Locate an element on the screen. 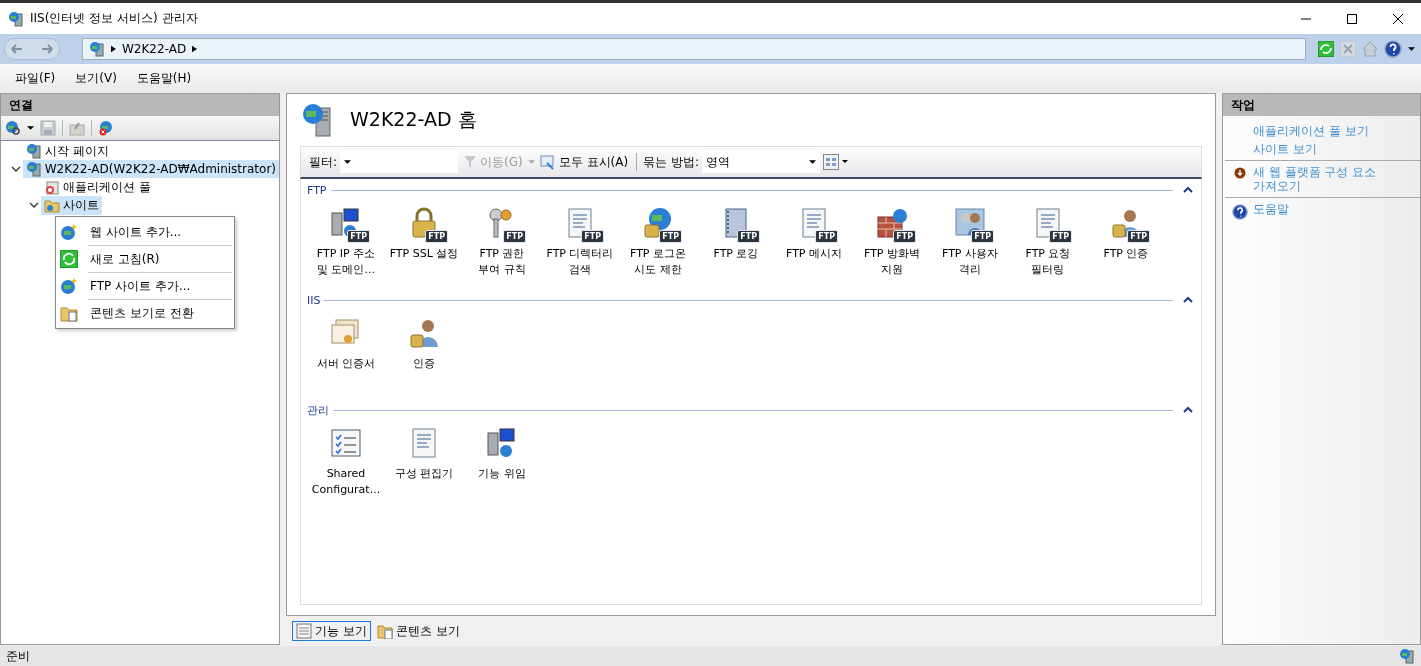 This screenshot has width=1421, height=666. feature-item: FTP FTP SSL 설정 is located at coordinates (424, 248).